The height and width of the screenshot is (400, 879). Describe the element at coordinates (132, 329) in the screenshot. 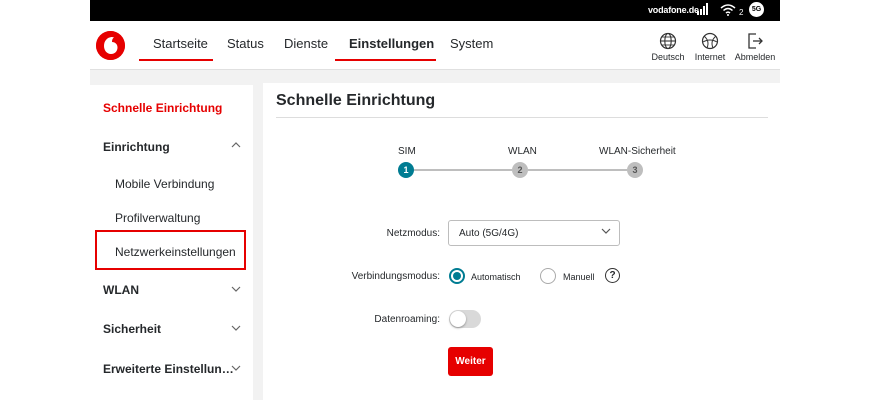

I see `sidebar-section-sicherheit: Sicherheit` at that location.